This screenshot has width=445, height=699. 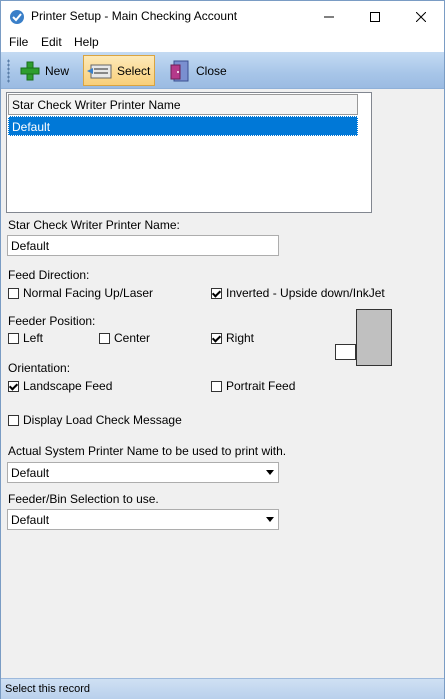 I want to click on system-printer-select: Default, so click(x=143, y=472).